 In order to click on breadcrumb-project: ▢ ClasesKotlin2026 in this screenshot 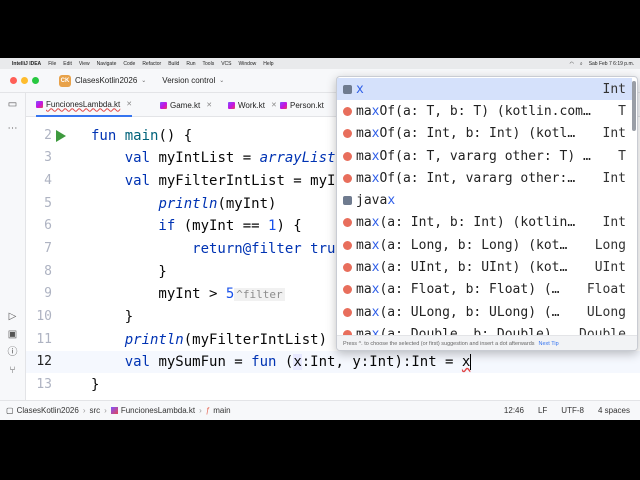, I will do `click(42, 410)`.